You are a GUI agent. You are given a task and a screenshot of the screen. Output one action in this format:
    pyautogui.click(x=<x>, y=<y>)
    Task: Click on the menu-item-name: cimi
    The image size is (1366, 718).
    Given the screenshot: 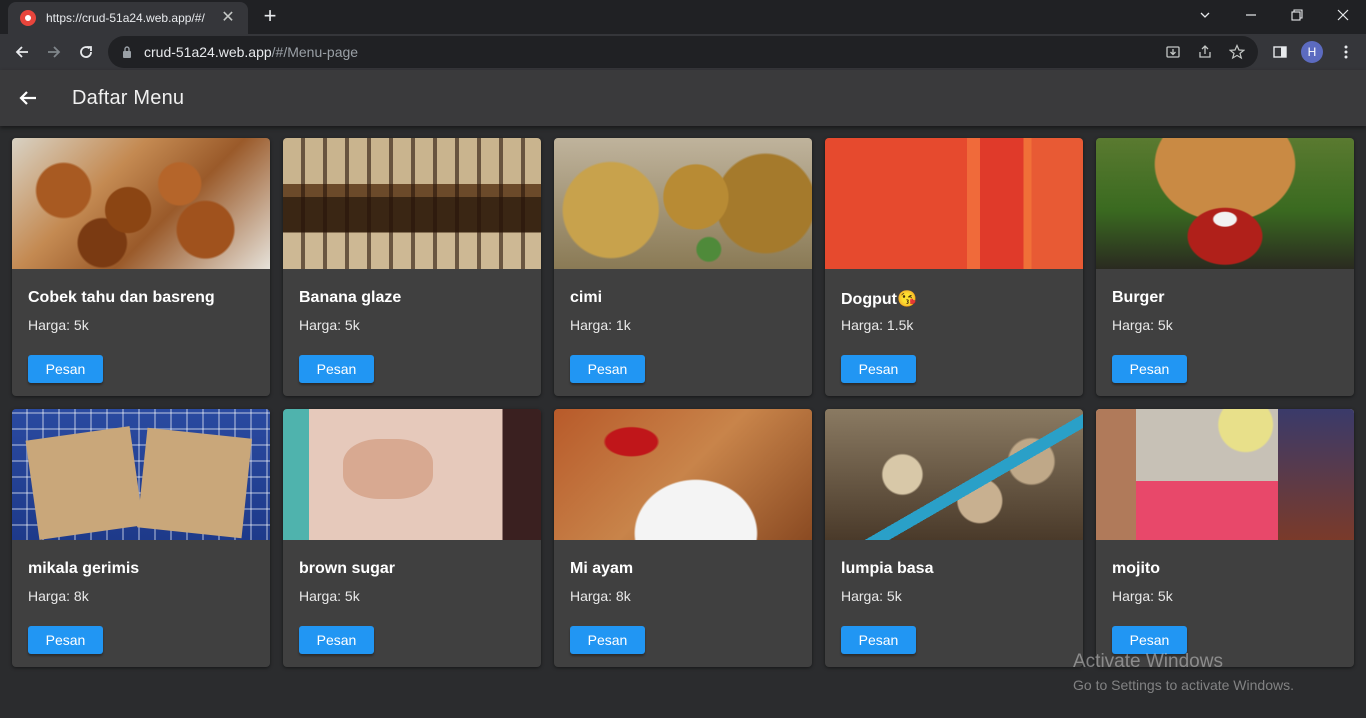 What is the action you would take?
    pyautogui.click(x=586, y=297)
    